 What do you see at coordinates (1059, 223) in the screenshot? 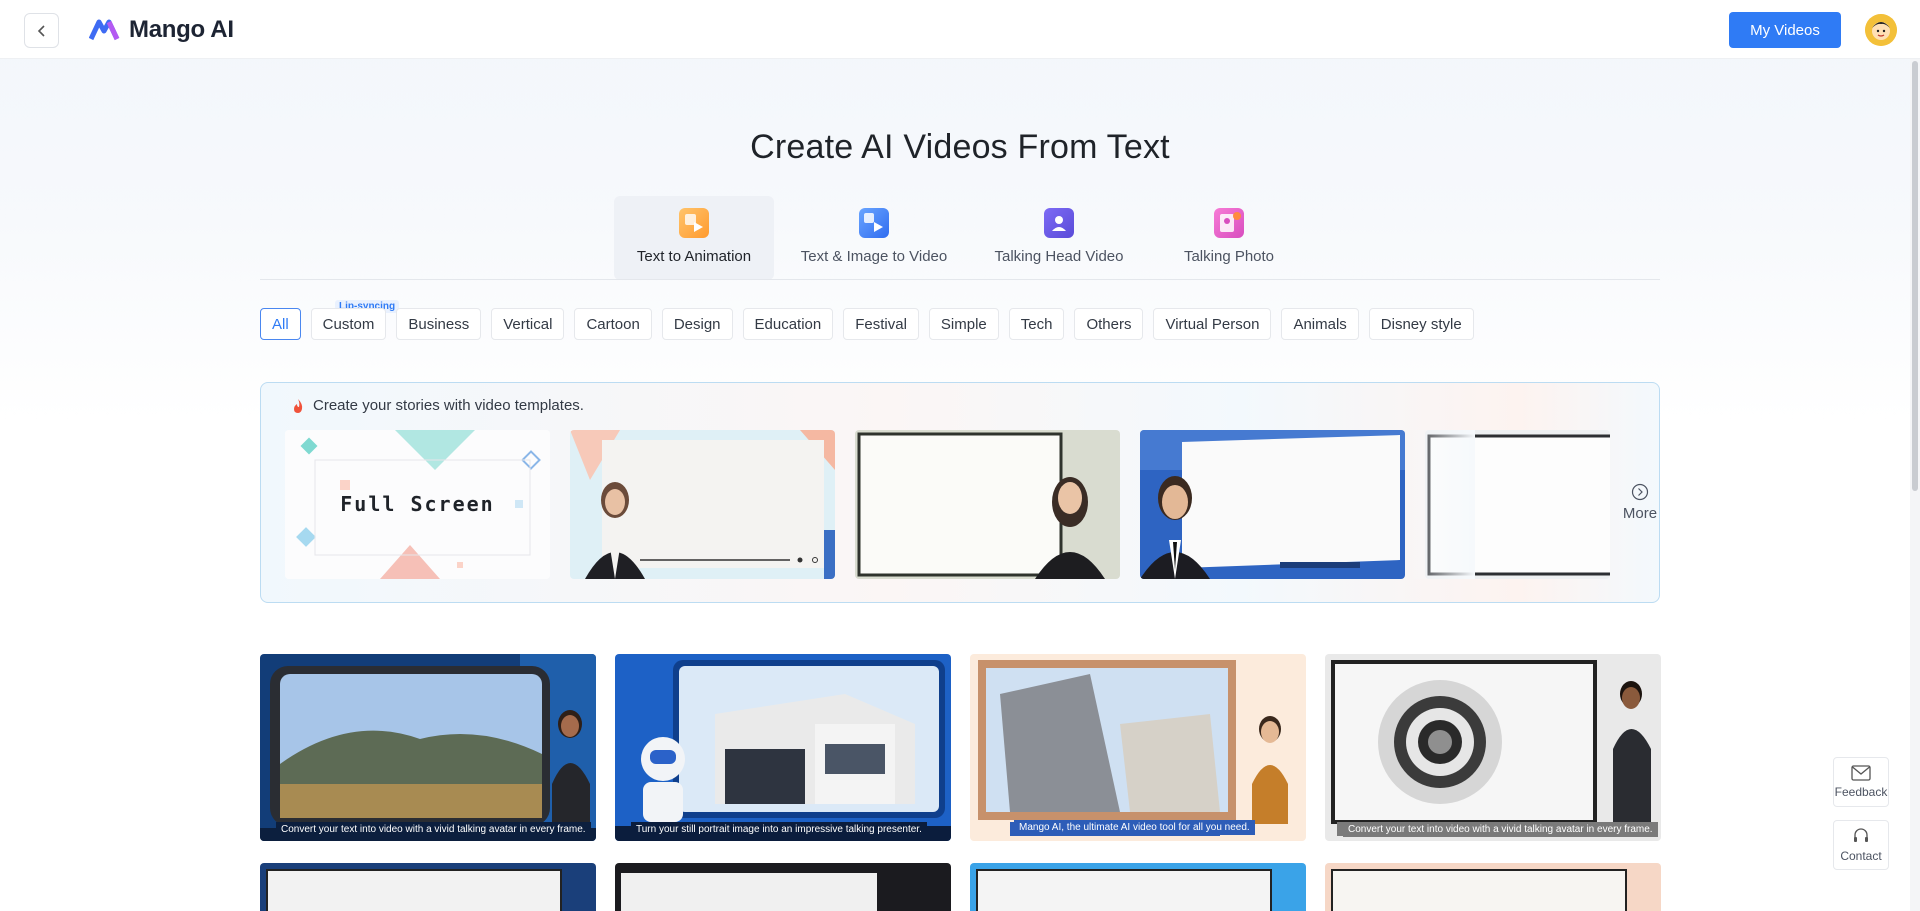
I see `talking-head-icon` at bounding box center [1059, 223].